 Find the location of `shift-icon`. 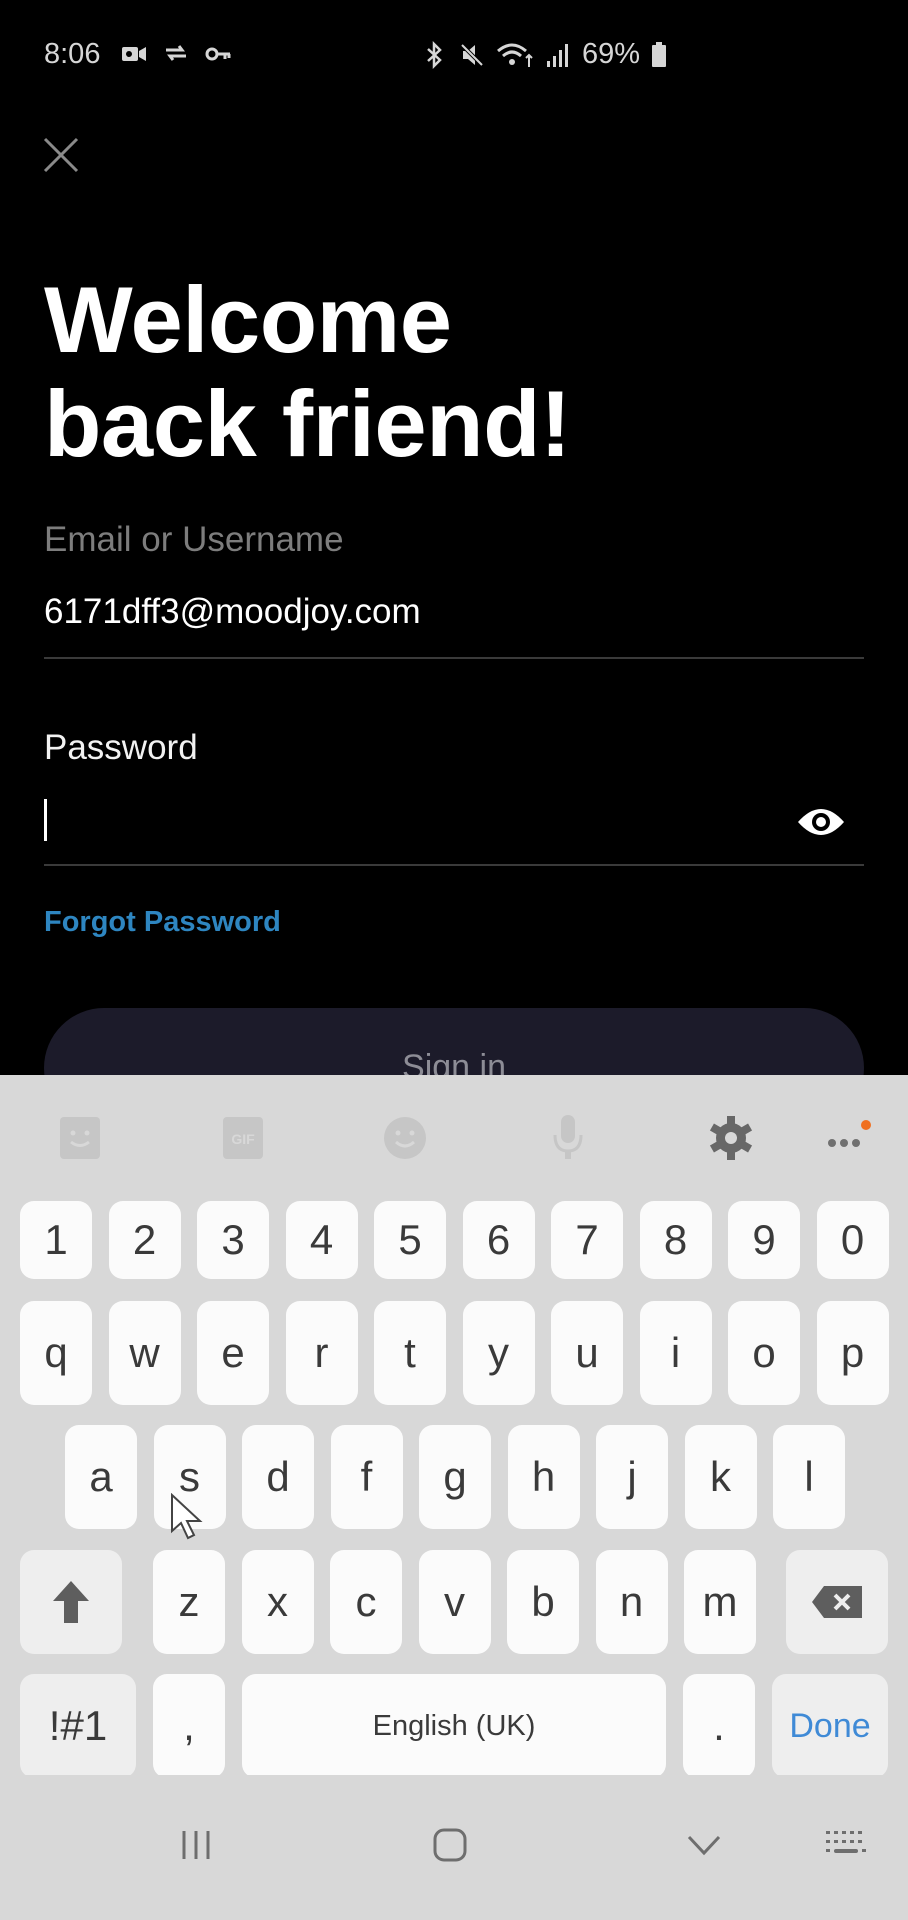

shift-icon is located at coordinates (71, 1602).